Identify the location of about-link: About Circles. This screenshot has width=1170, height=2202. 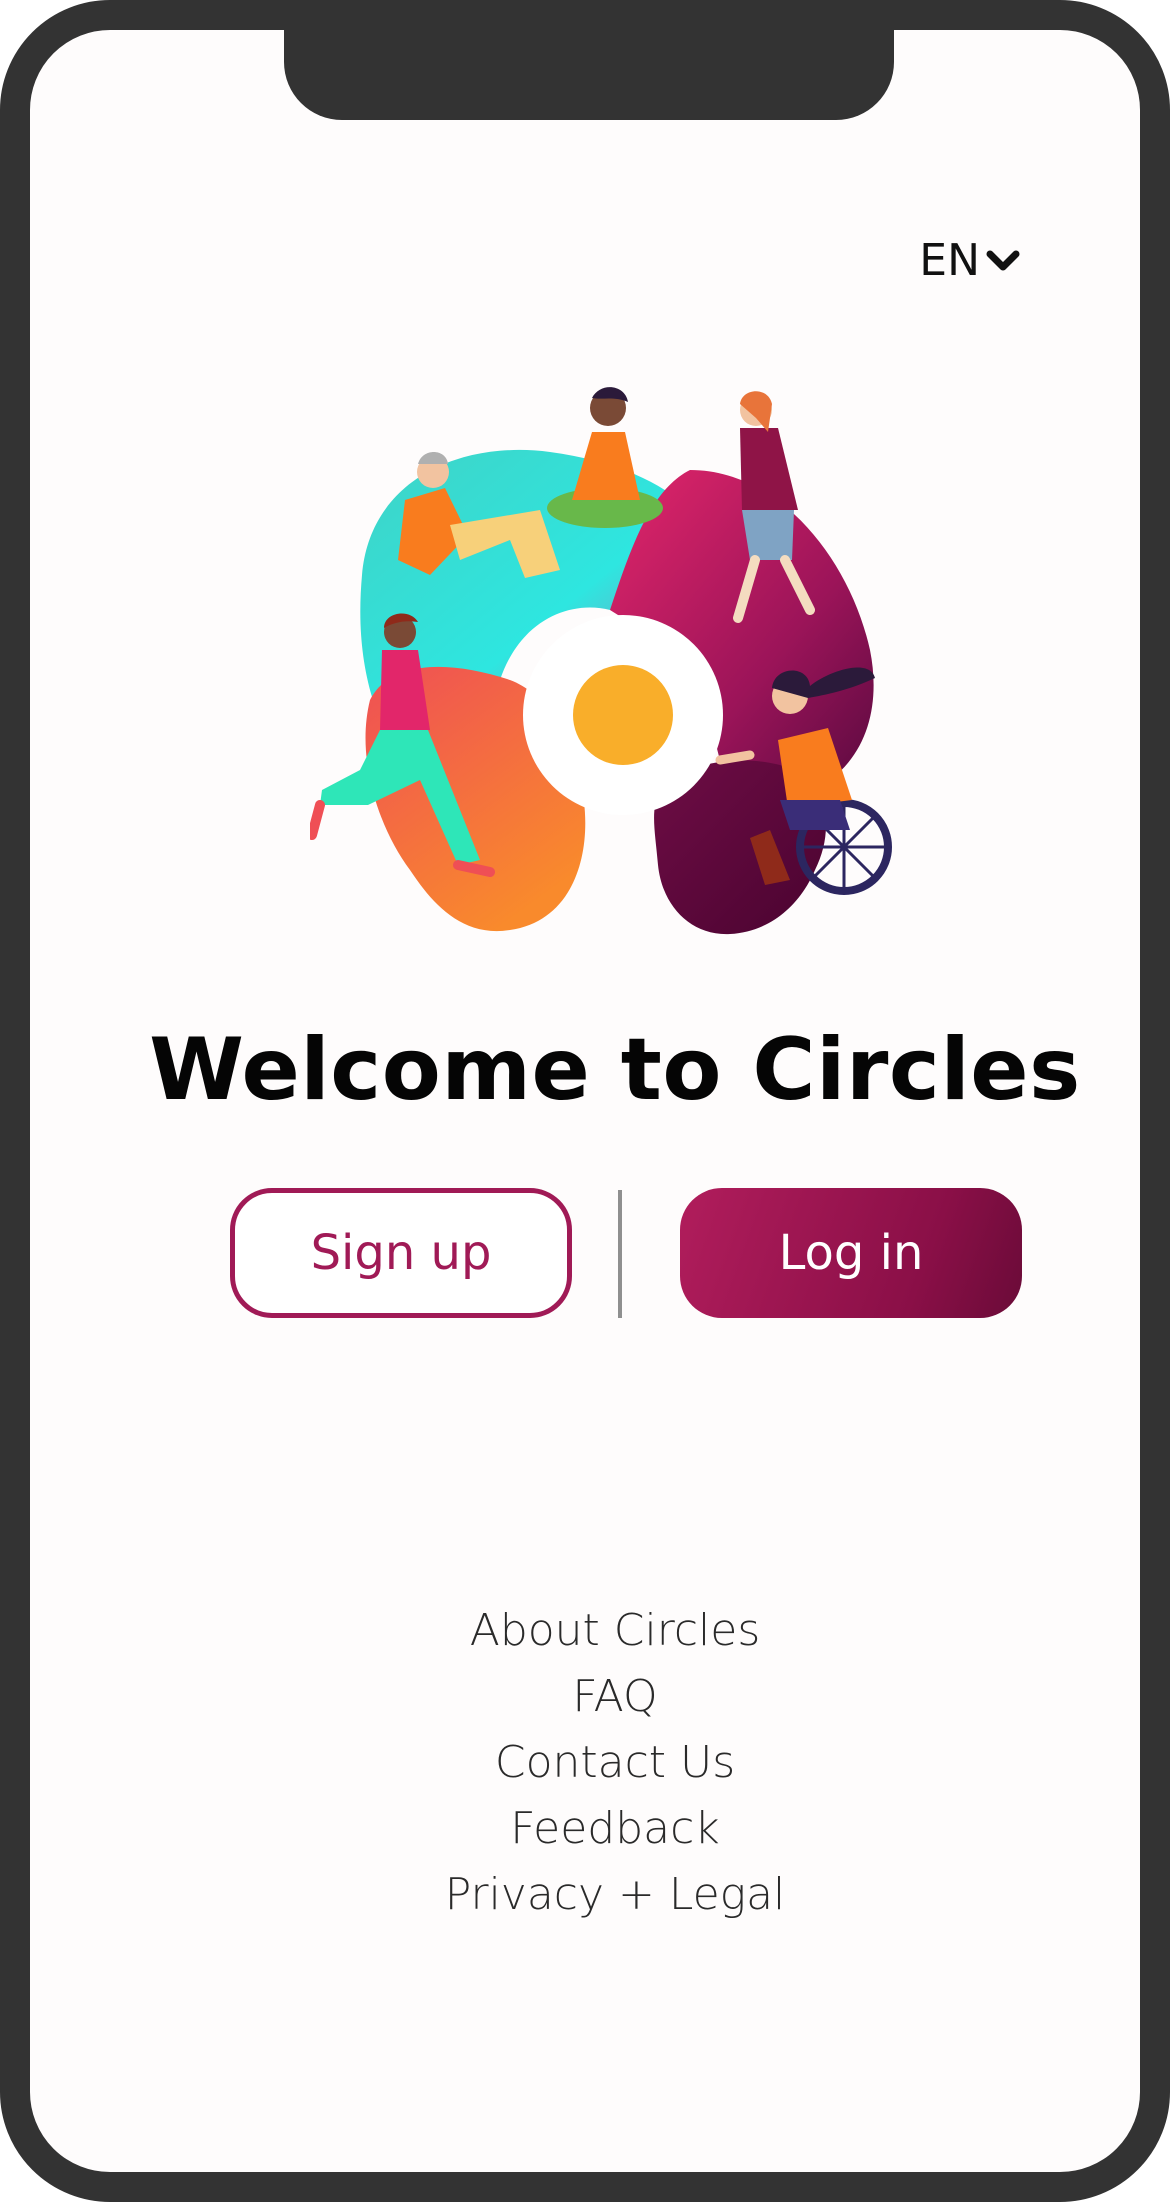
(585, 1631).